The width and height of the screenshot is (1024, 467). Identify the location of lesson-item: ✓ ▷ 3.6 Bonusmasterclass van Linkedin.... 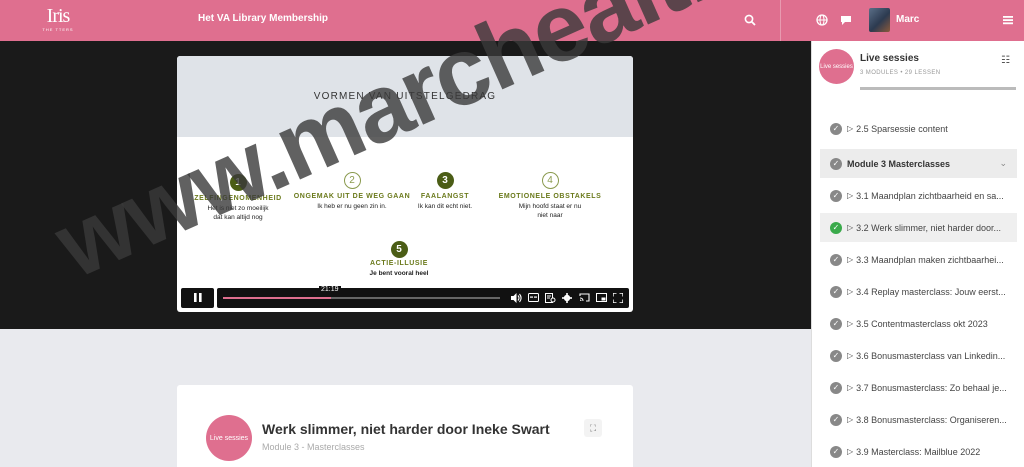
(918, 355).